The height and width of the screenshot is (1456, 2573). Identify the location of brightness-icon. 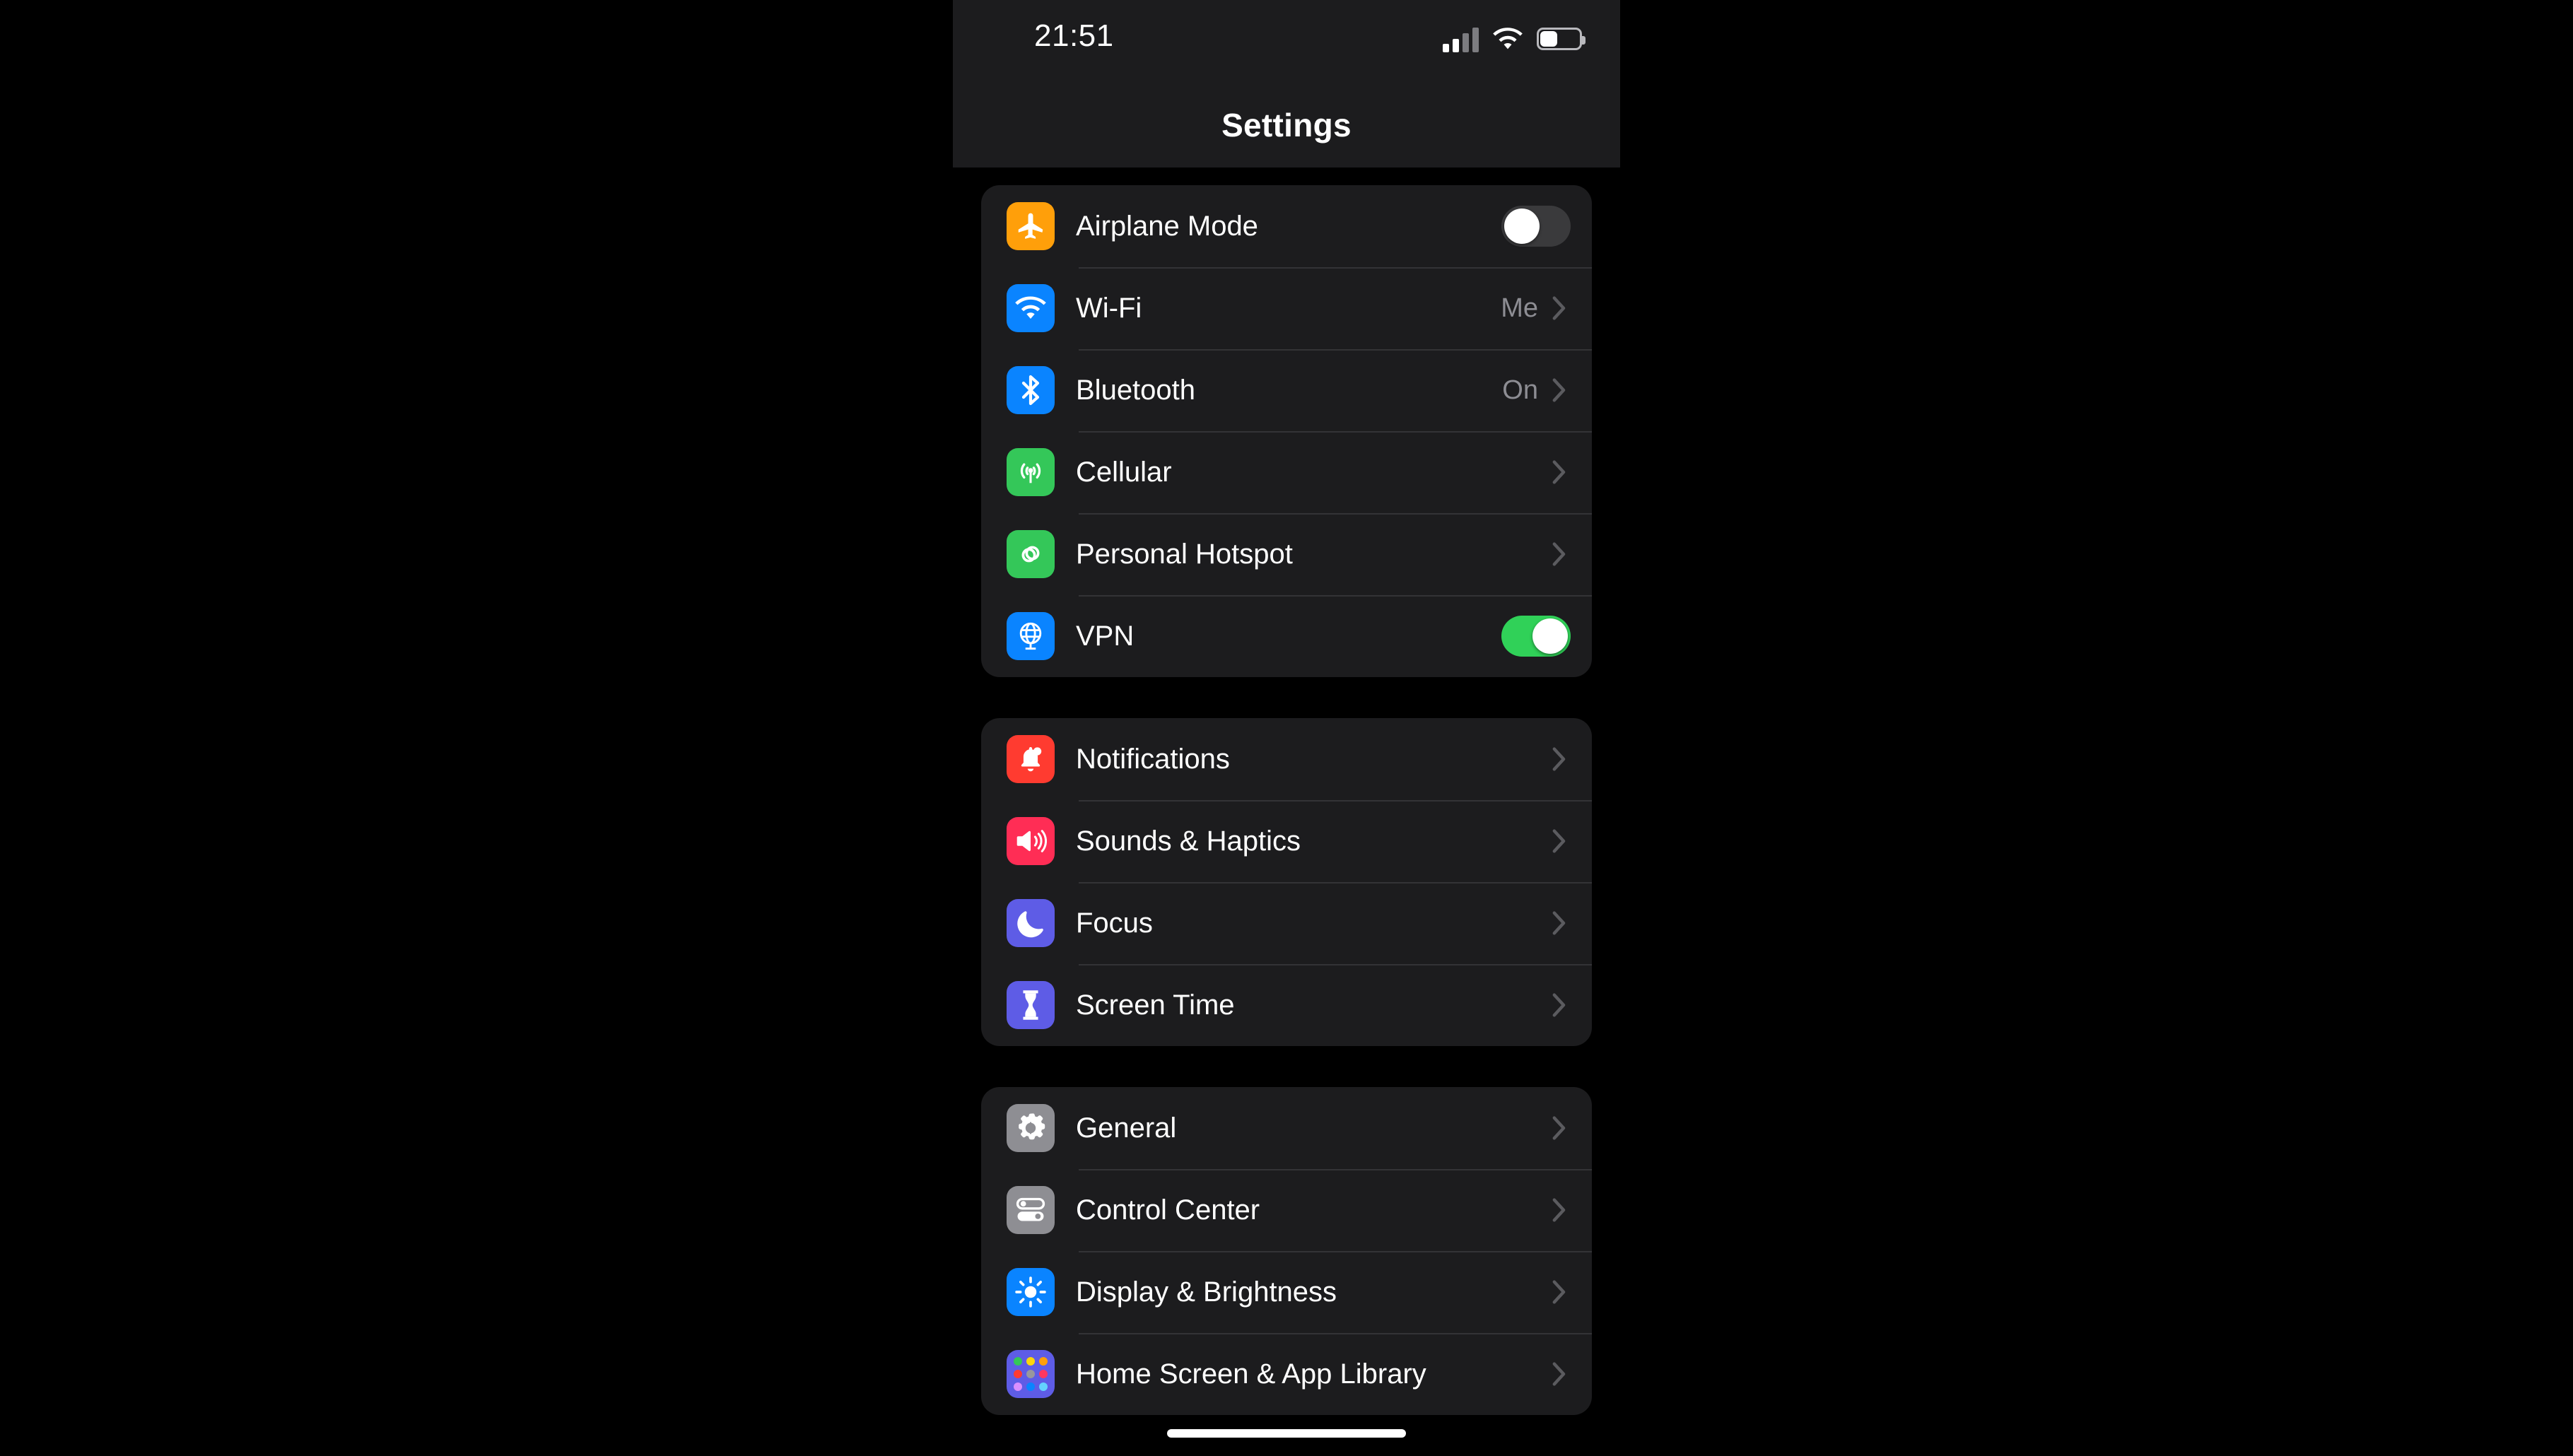
(1031, 1292).